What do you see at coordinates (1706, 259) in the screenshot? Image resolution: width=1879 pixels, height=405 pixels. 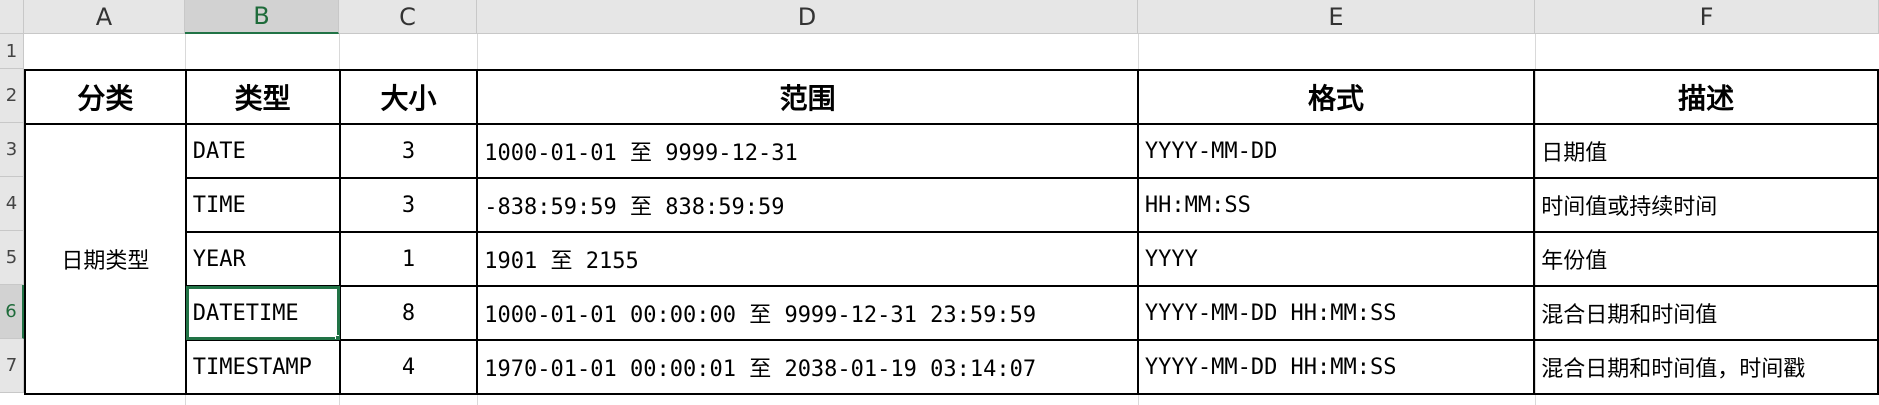 I see `description-cell: 年份值` at bounding box center [1706, 259].